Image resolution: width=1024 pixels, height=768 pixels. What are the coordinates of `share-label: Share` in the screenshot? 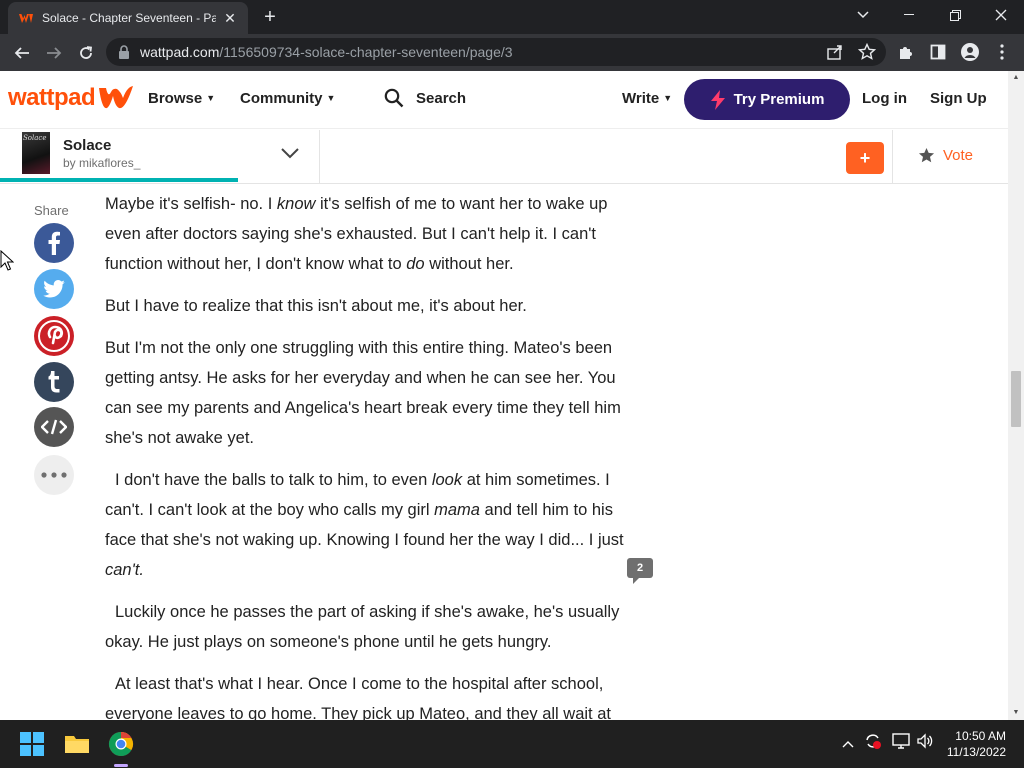 It's located at (51, 210).